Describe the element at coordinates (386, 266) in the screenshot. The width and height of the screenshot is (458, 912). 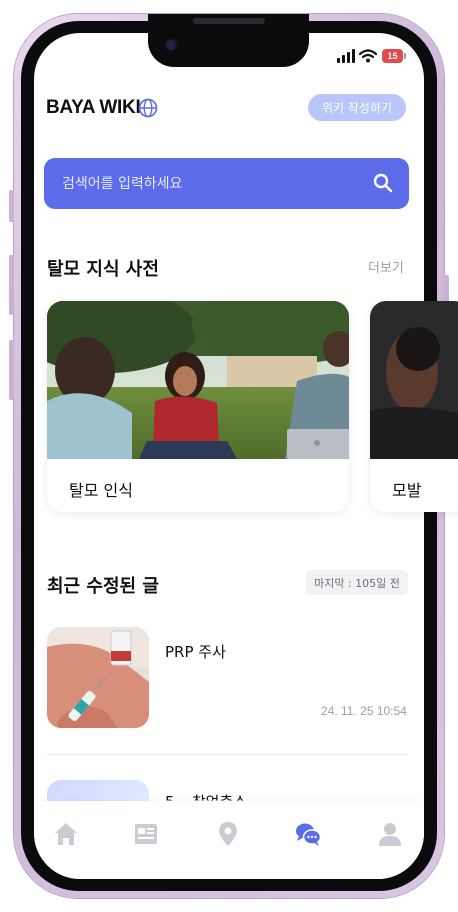
I see `more-link: 더보기` at that location.